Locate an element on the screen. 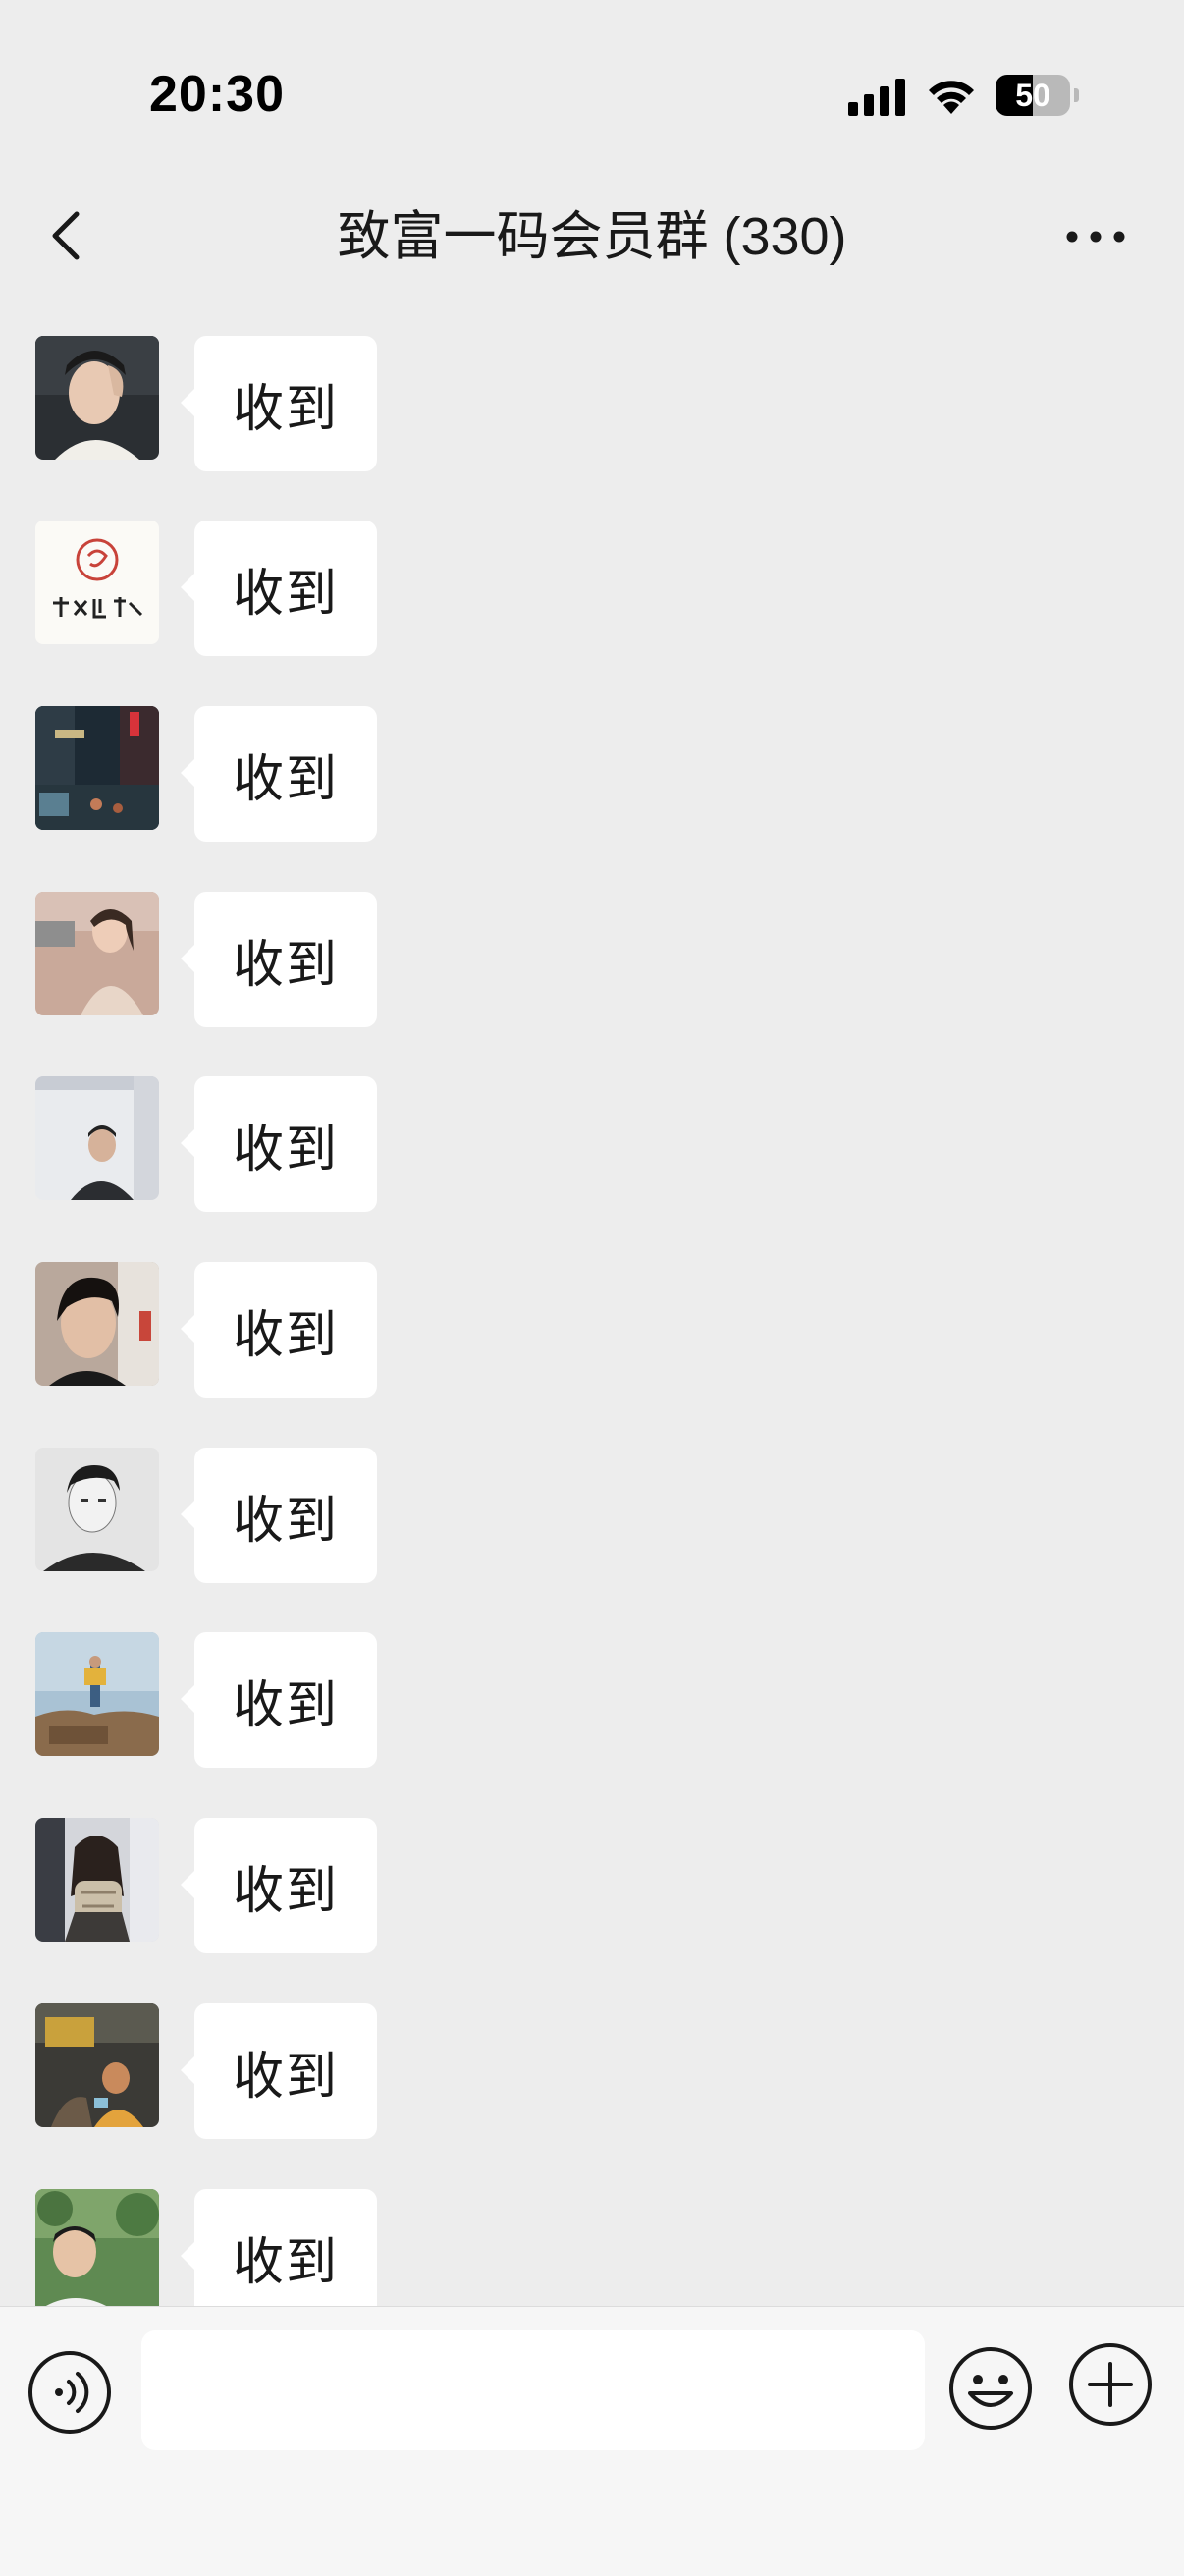 This screenshot has height=2576, width=1184. chevron-left-icon is located at coordinates (66, 236).